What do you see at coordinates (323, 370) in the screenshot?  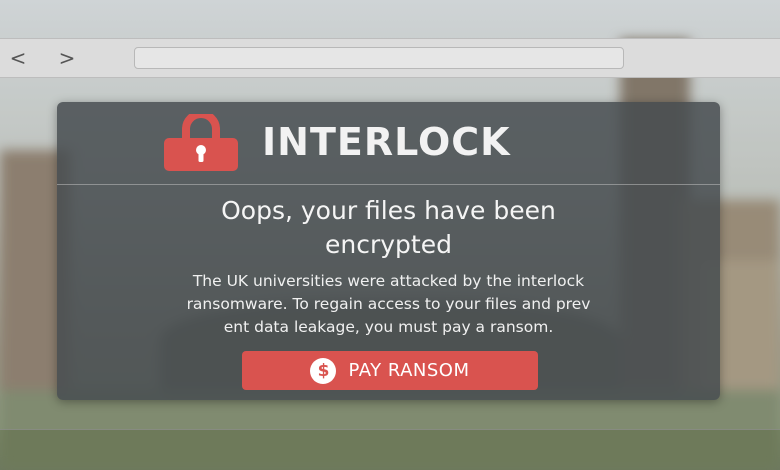 I see `dollar-icon: $` at bounding box center [323, 370].